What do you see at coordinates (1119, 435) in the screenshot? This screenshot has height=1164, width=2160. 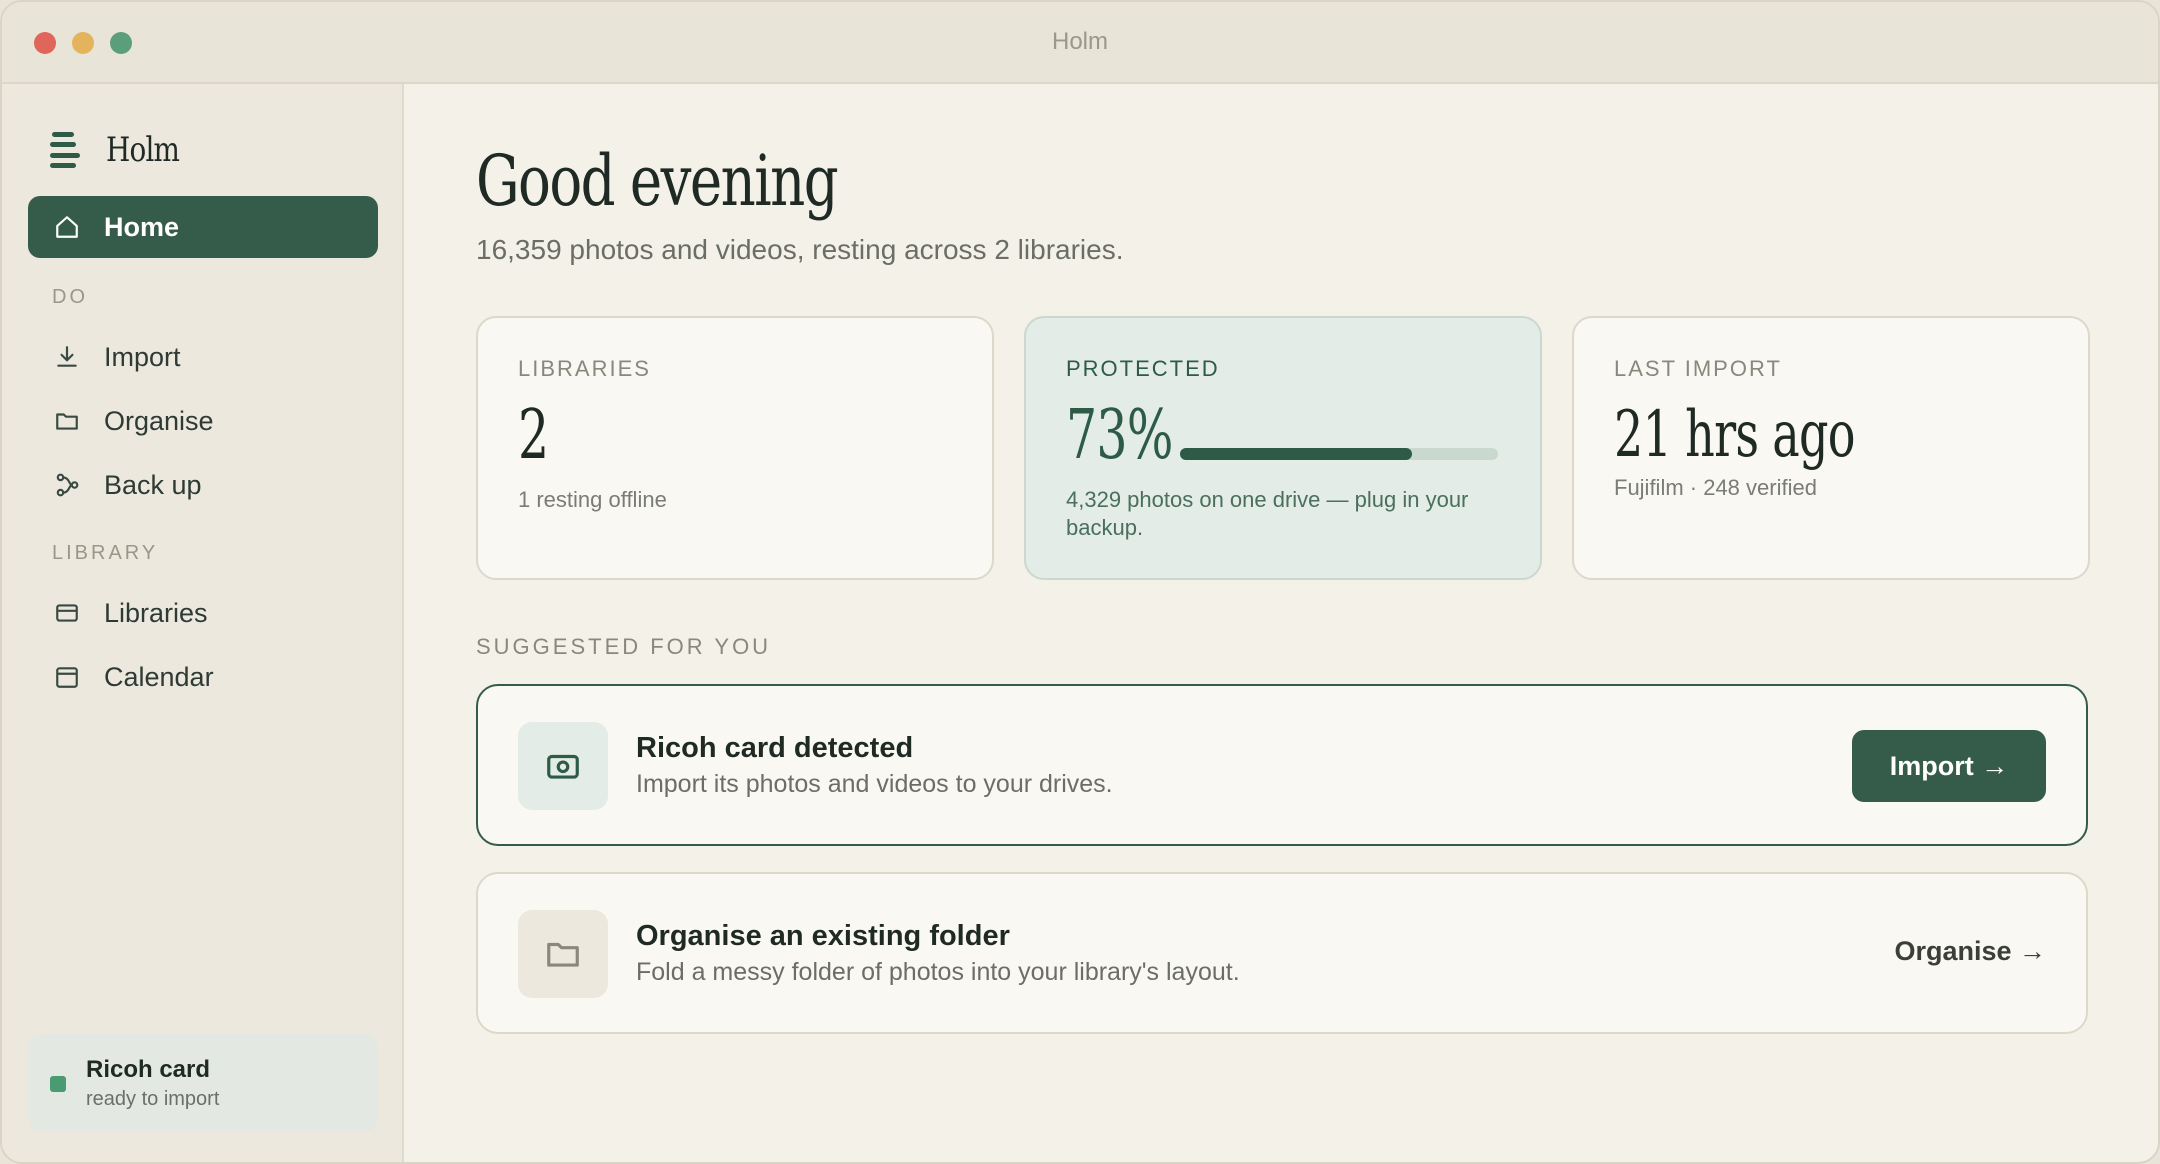 I see `card-value: 73%` at bounding box center [1119, 435].